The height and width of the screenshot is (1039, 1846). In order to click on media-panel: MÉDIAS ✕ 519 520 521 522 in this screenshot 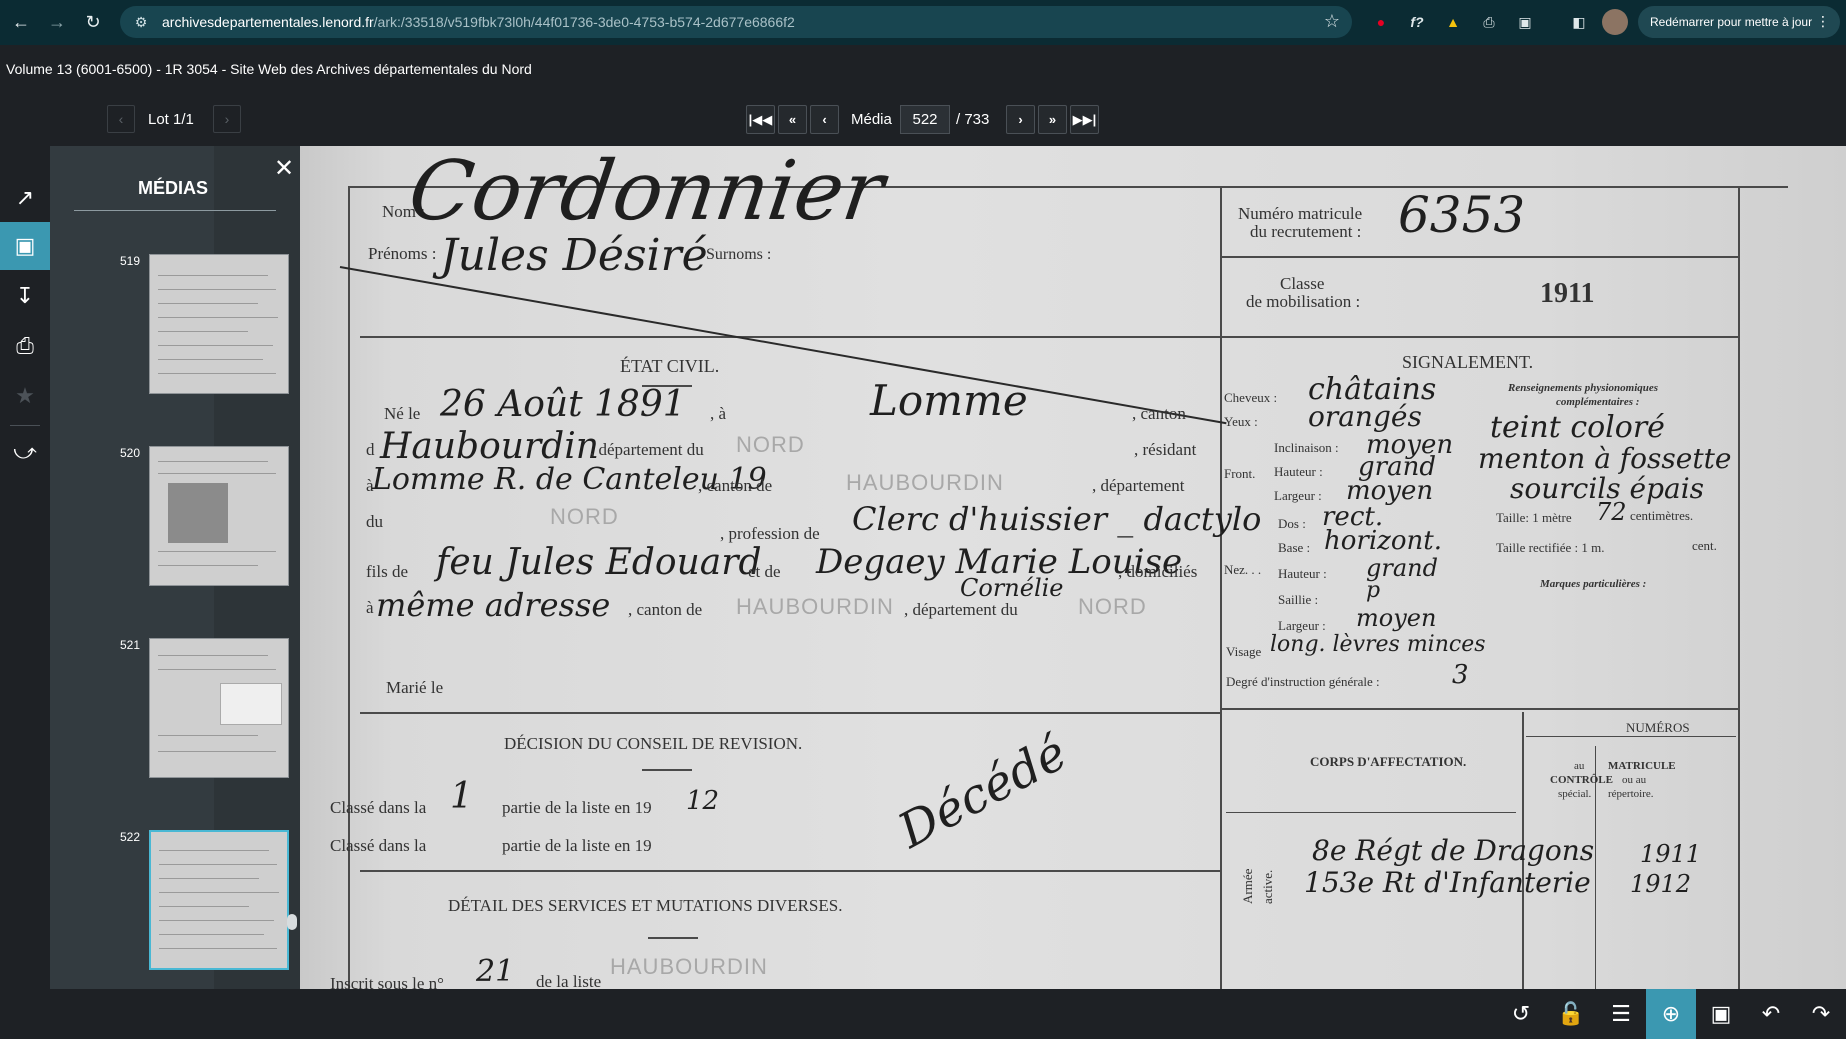, I will do `click(175, 567)`.